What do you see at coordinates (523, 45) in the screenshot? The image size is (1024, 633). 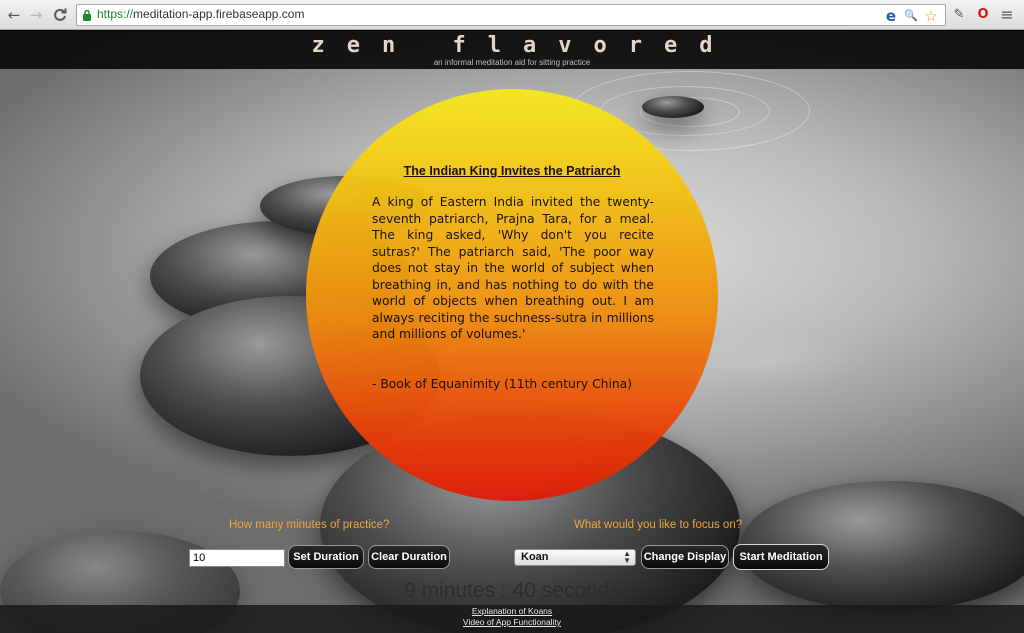 I see `site-title: zen flavored` at bounding box center [523, 45].